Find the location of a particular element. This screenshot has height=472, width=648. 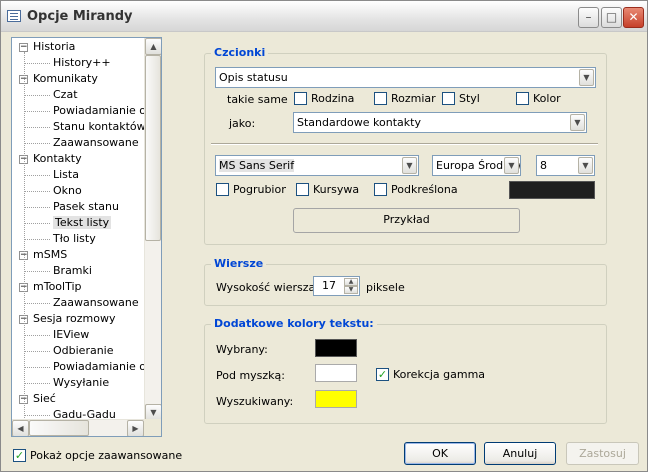

same-as-label: takie same is located at coordinates (257, 99).